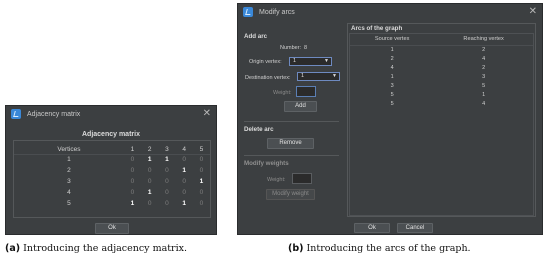 The image size is (550, 261). I want to click on number-value: 8, so click(306, 48).